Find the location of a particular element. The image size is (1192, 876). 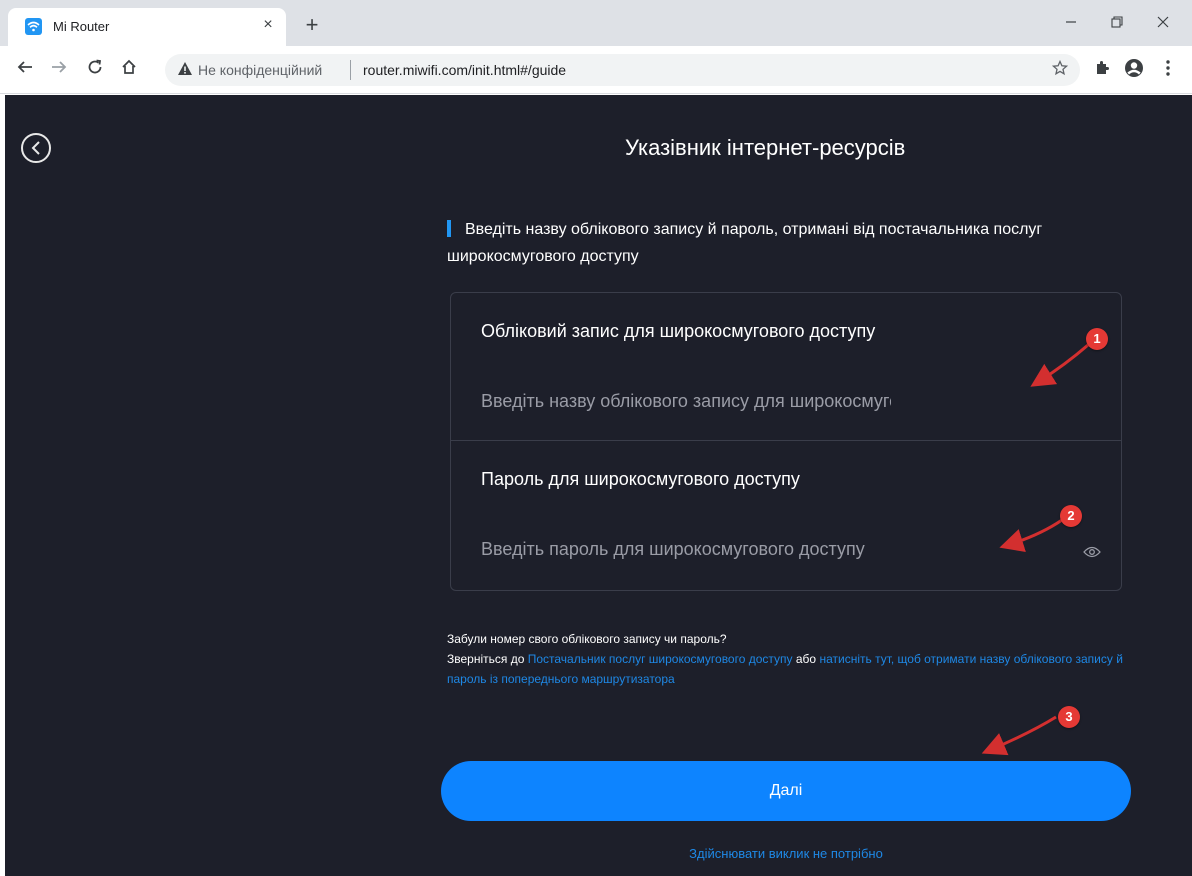

help-or: або is located at coordinates (806, 659).